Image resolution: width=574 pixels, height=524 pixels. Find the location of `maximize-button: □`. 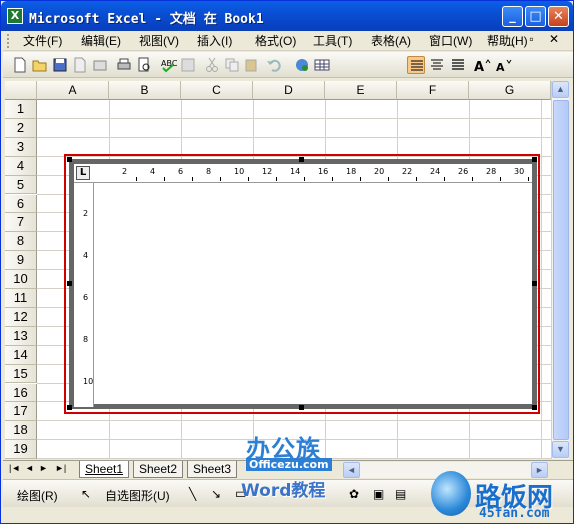

maximize-button: □ is located at coordinates (535, 16).